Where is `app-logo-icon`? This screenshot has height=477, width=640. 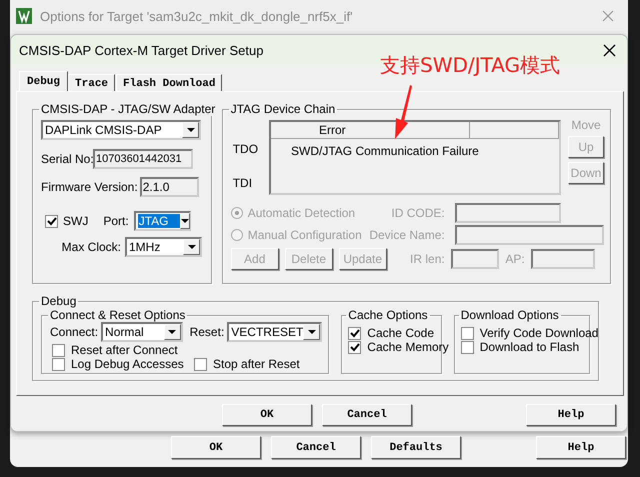
app-logo-icon is located at coordinates (24, 16).